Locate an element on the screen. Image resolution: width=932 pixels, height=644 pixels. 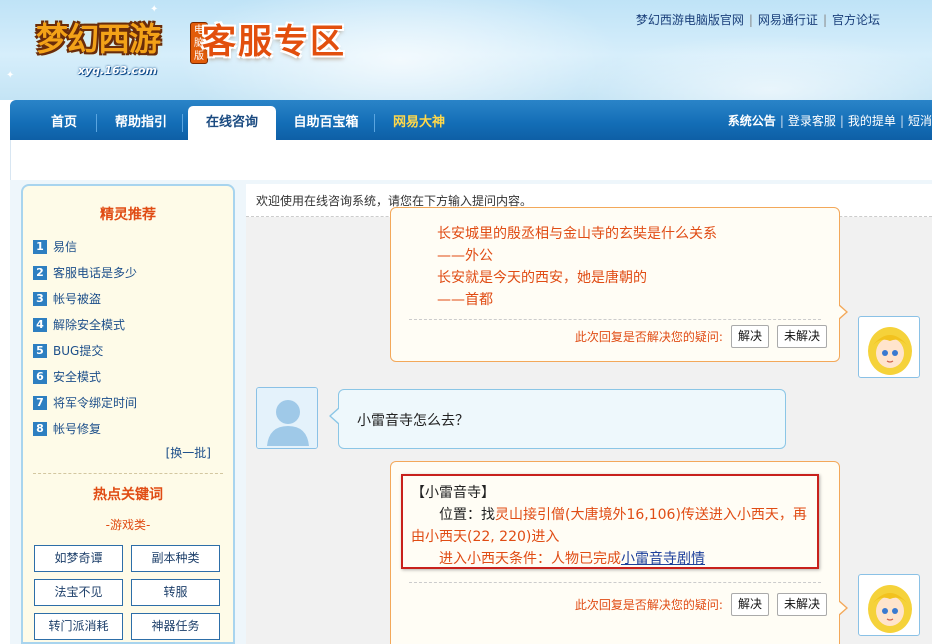
list-number: 1 is located at coordinates (40, 247).